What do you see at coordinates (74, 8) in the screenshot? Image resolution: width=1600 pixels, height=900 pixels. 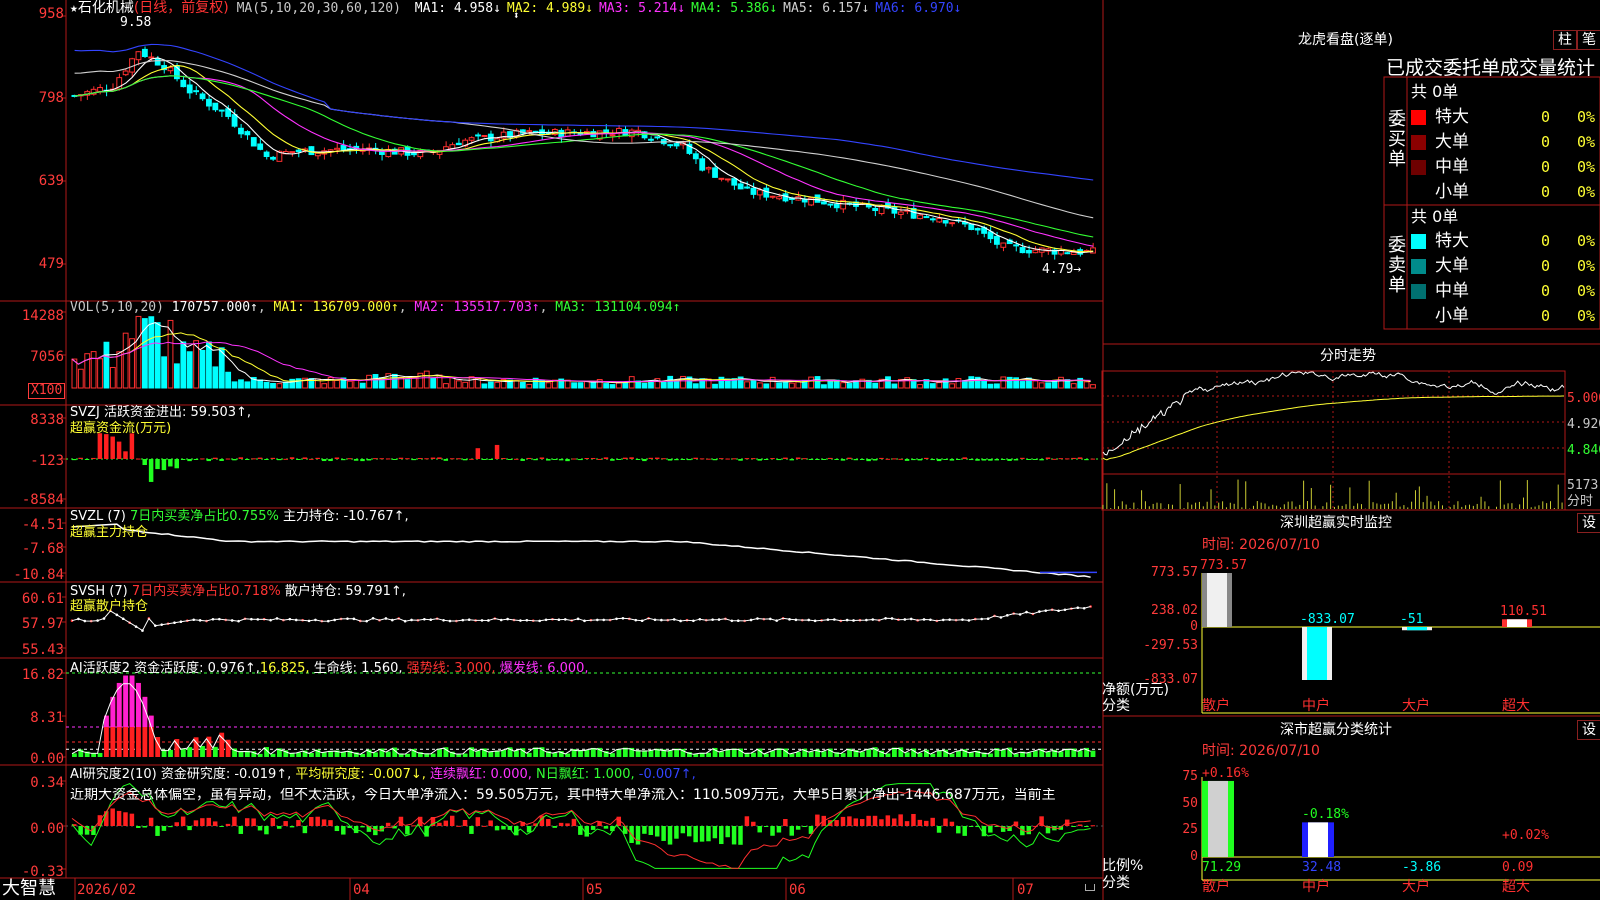 I see `favorite-star-icon: ★` at bounding box center [74, 8].